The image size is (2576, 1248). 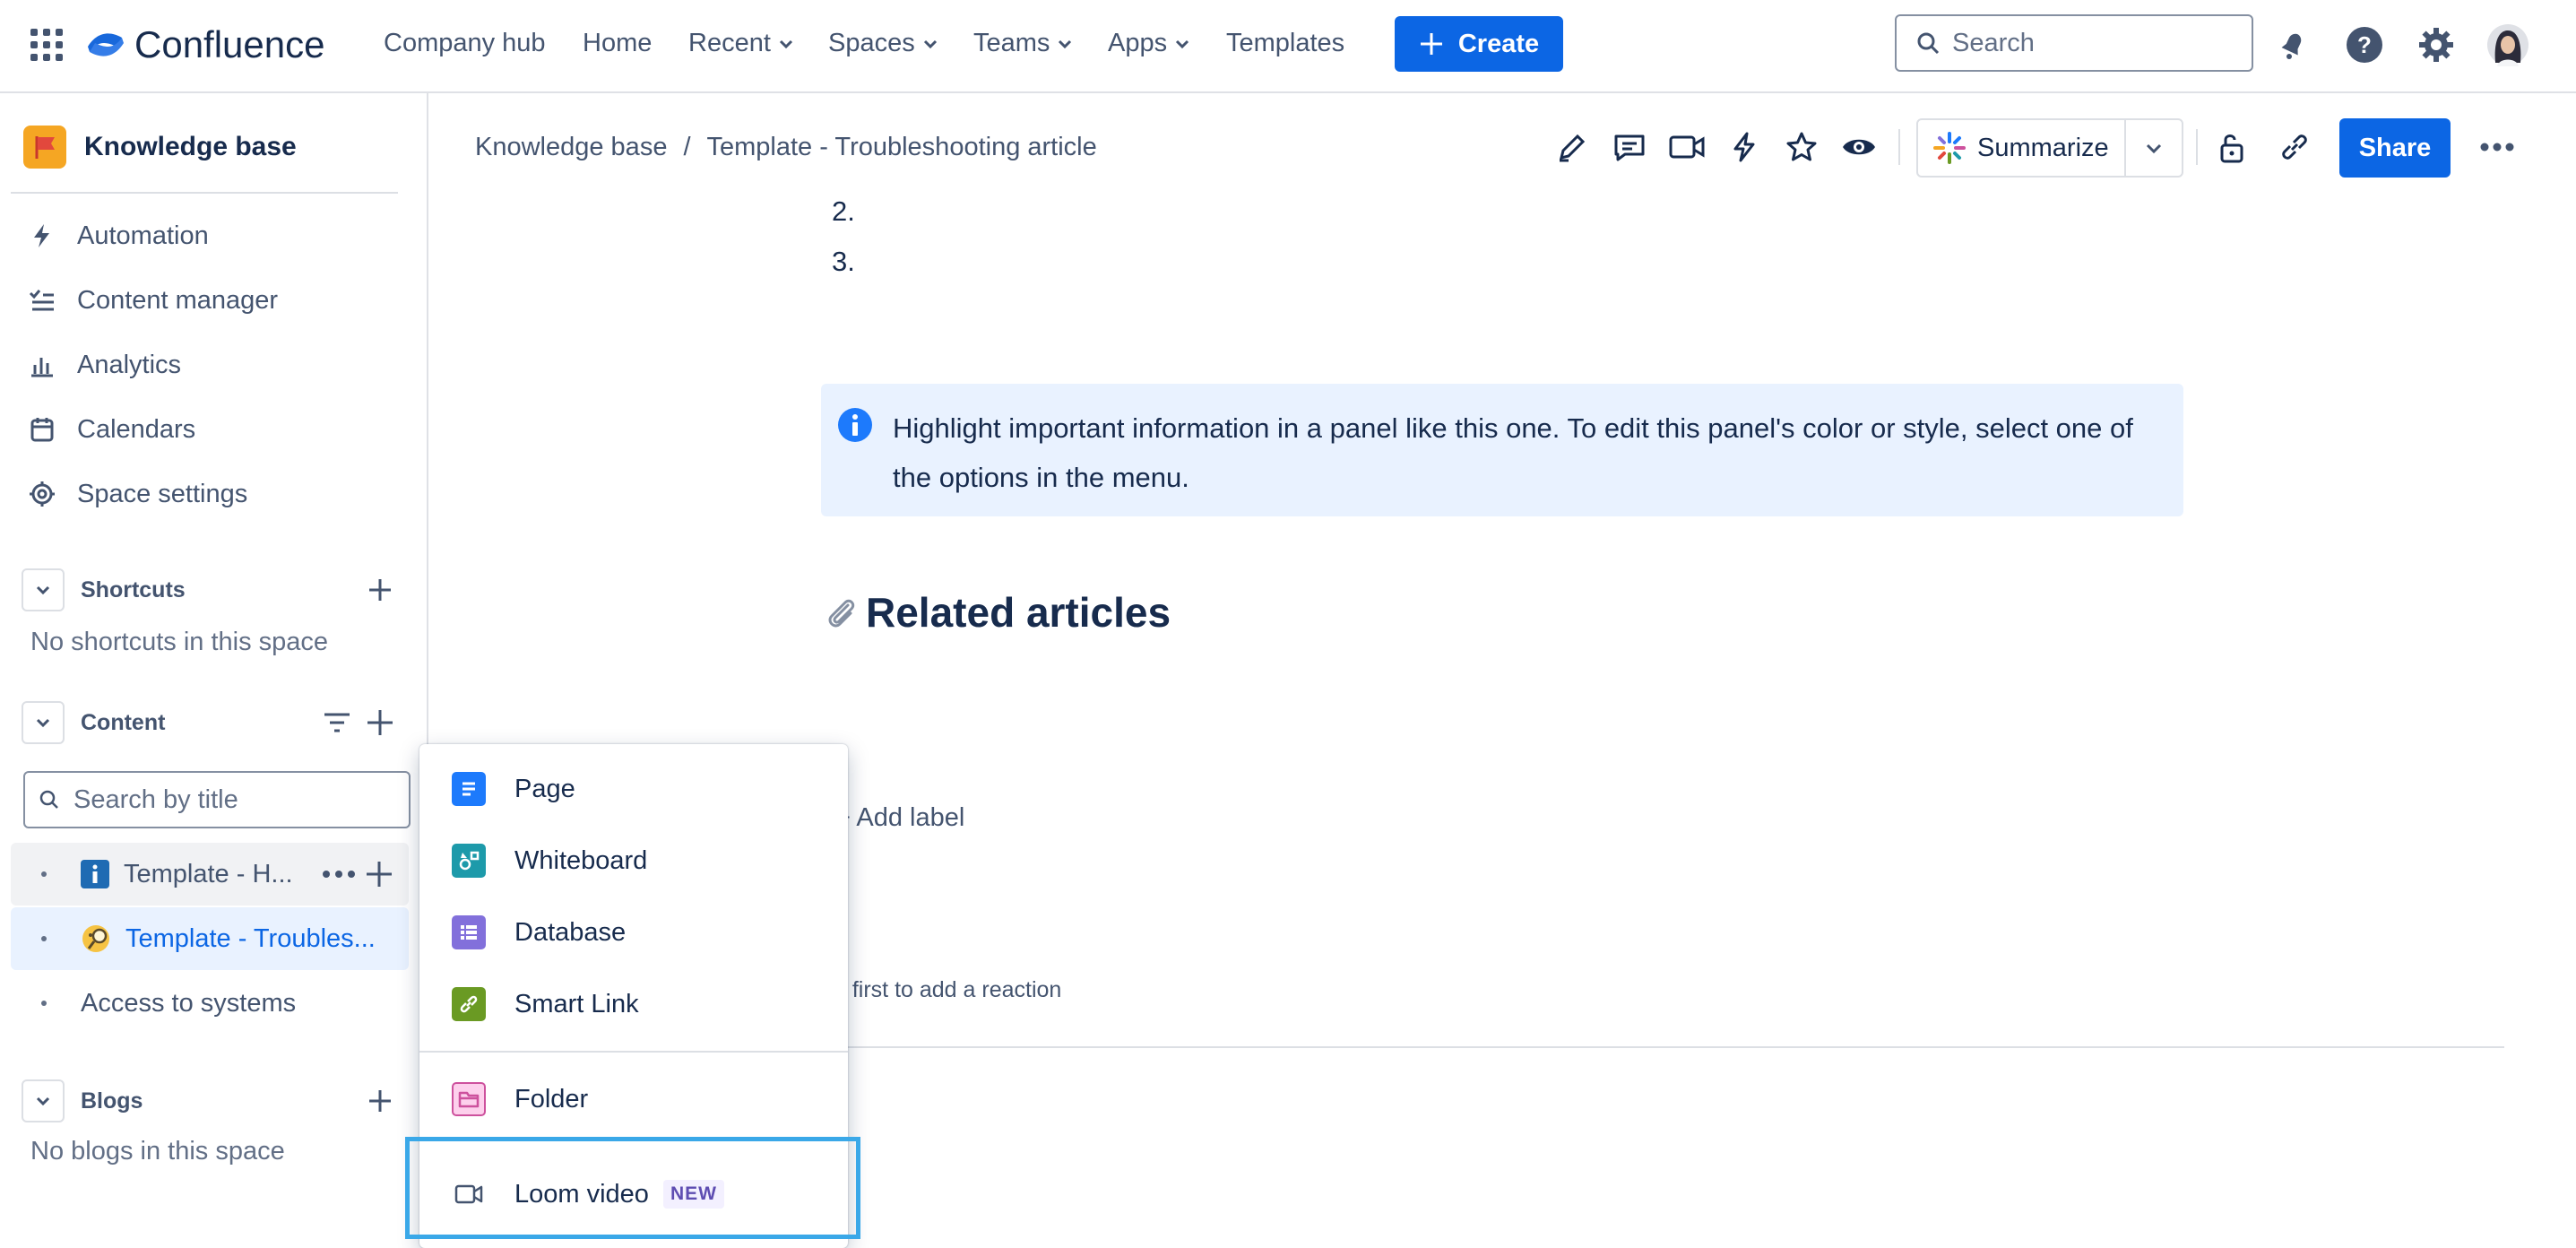 I want to click on space-name: Knowledge base, so click(x=190, y=146).